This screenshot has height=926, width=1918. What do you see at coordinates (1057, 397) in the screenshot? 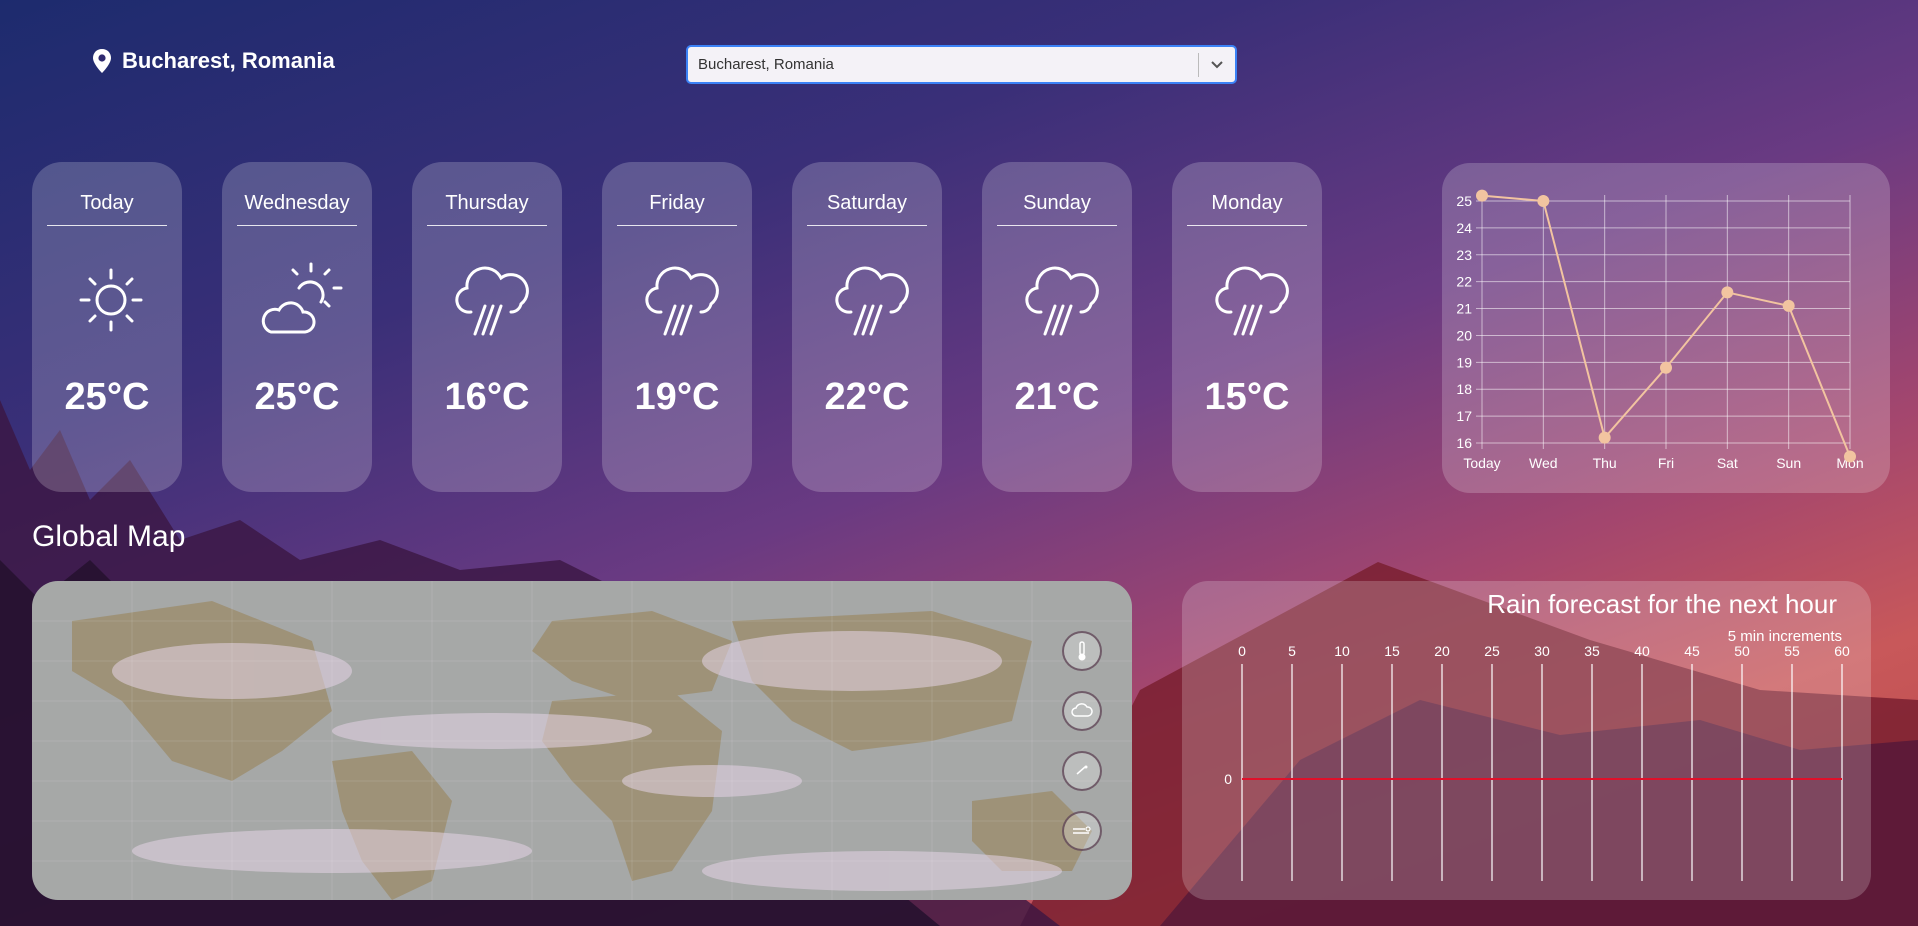
I see `temperature: 21°C` at bounding box center [1057, 397].